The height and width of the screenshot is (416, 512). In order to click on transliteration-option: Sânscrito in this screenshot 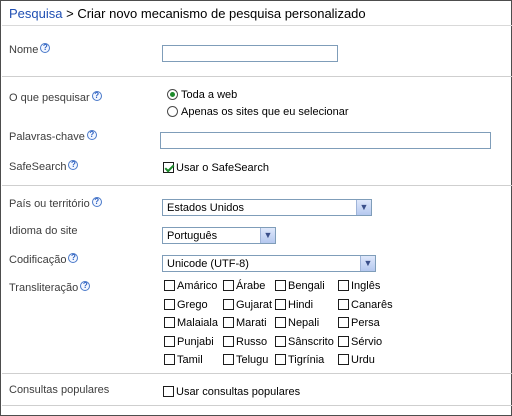, I will do `click(304, 341)`.